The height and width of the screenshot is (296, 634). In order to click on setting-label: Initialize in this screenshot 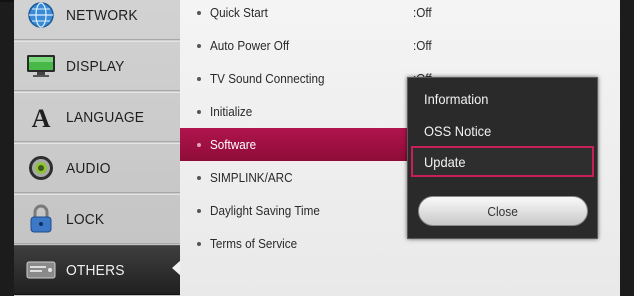, I will do `click(231, 111)`.